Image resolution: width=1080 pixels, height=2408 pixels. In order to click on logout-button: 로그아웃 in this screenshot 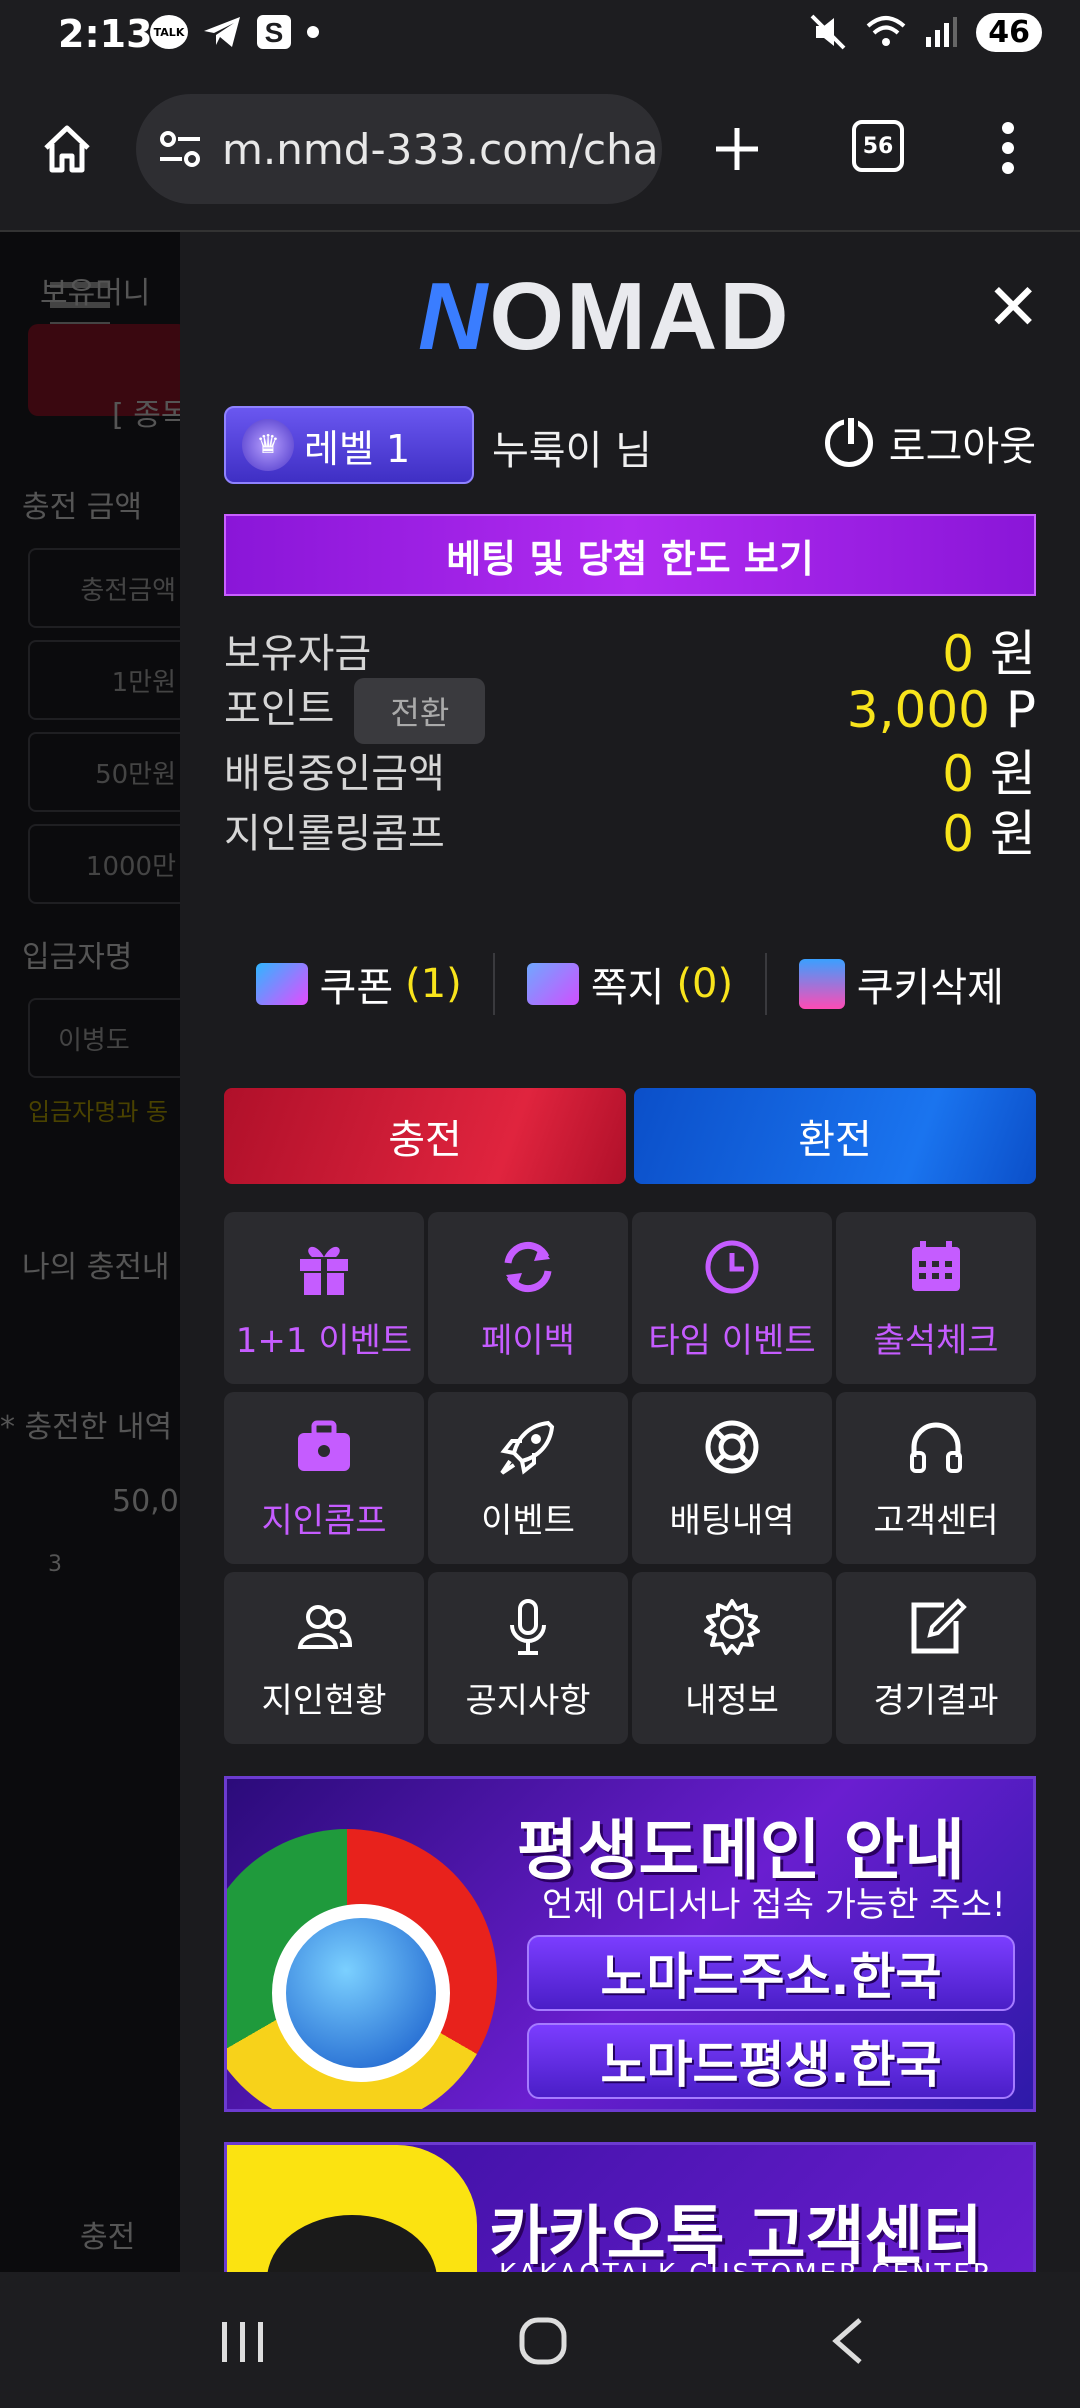, I will do `click(930, 443)`.